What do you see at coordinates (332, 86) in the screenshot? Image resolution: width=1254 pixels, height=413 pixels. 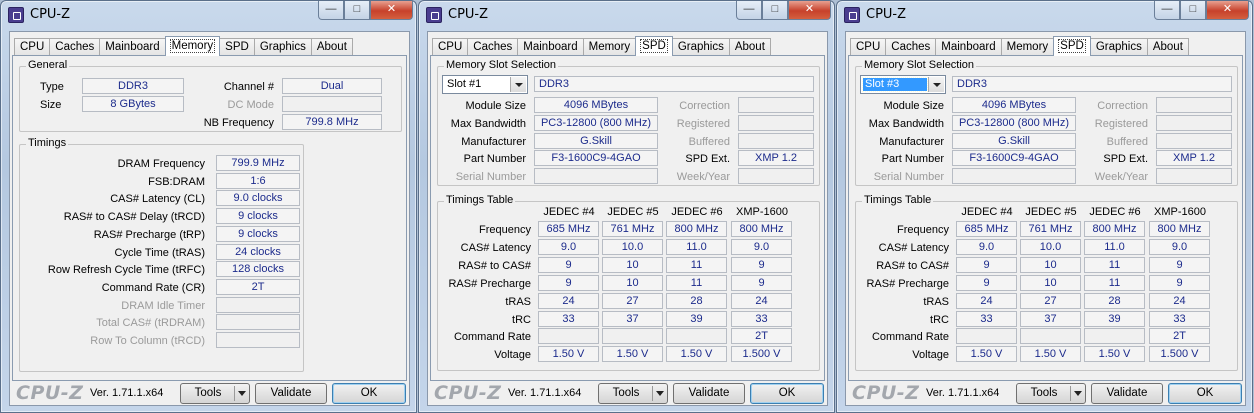 I see `channel-value: Dual` at bounding box center [332, 86].